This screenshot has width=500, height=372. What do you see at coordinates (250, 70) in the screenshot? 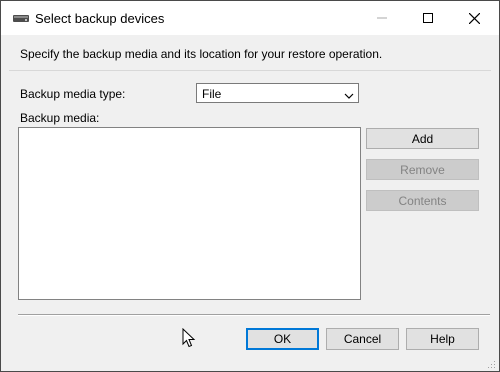
I see `header-divider` at bounding box center [250, 70].